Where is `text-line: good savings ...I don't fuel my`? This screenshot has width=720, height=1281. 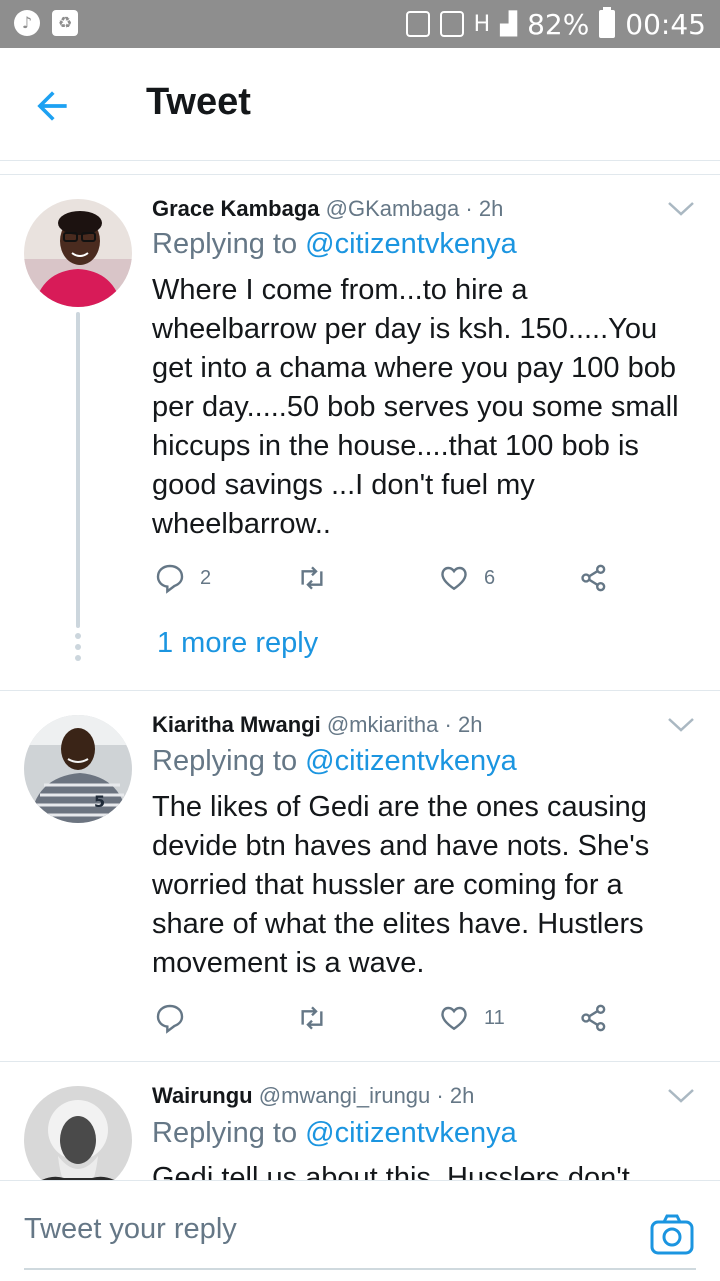
text-line: good savings ...I don't fuel my is located at coordinates (343, 485).